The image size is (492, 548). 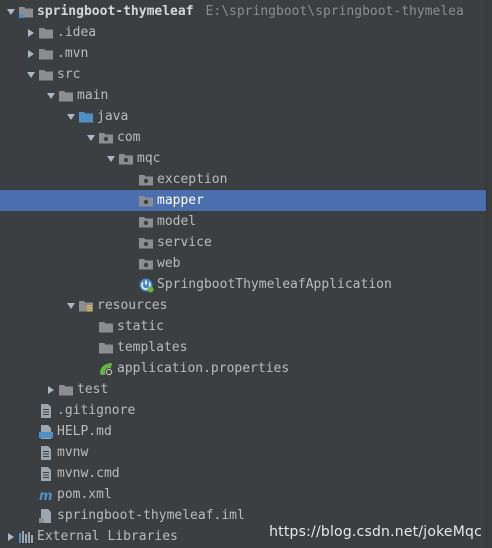 I want to click on tree-item-springbootthymeleafapplication: SpringbootThymeleafApplication, so click(x=243, y=284).